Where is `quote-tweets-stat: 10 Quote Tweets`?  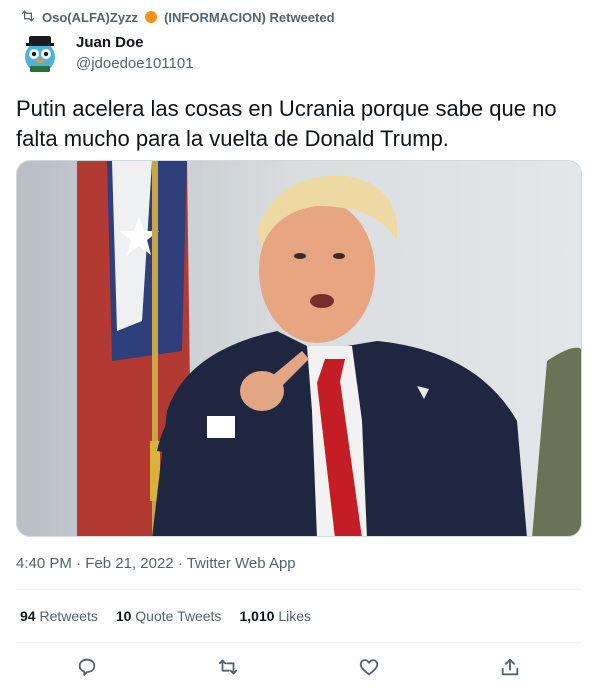 quote-tweets-stat: 10 Quote Tweets is located at coordinates (169, 616).